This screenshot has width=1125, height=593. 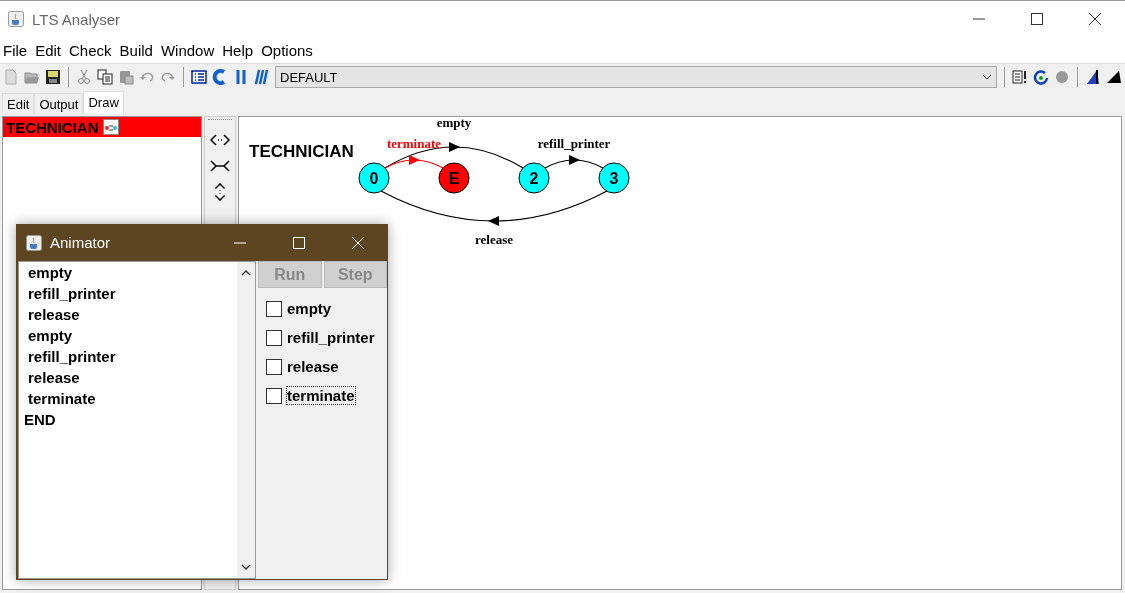 I want to click on scissors-icon, so click(x=84, y=77).